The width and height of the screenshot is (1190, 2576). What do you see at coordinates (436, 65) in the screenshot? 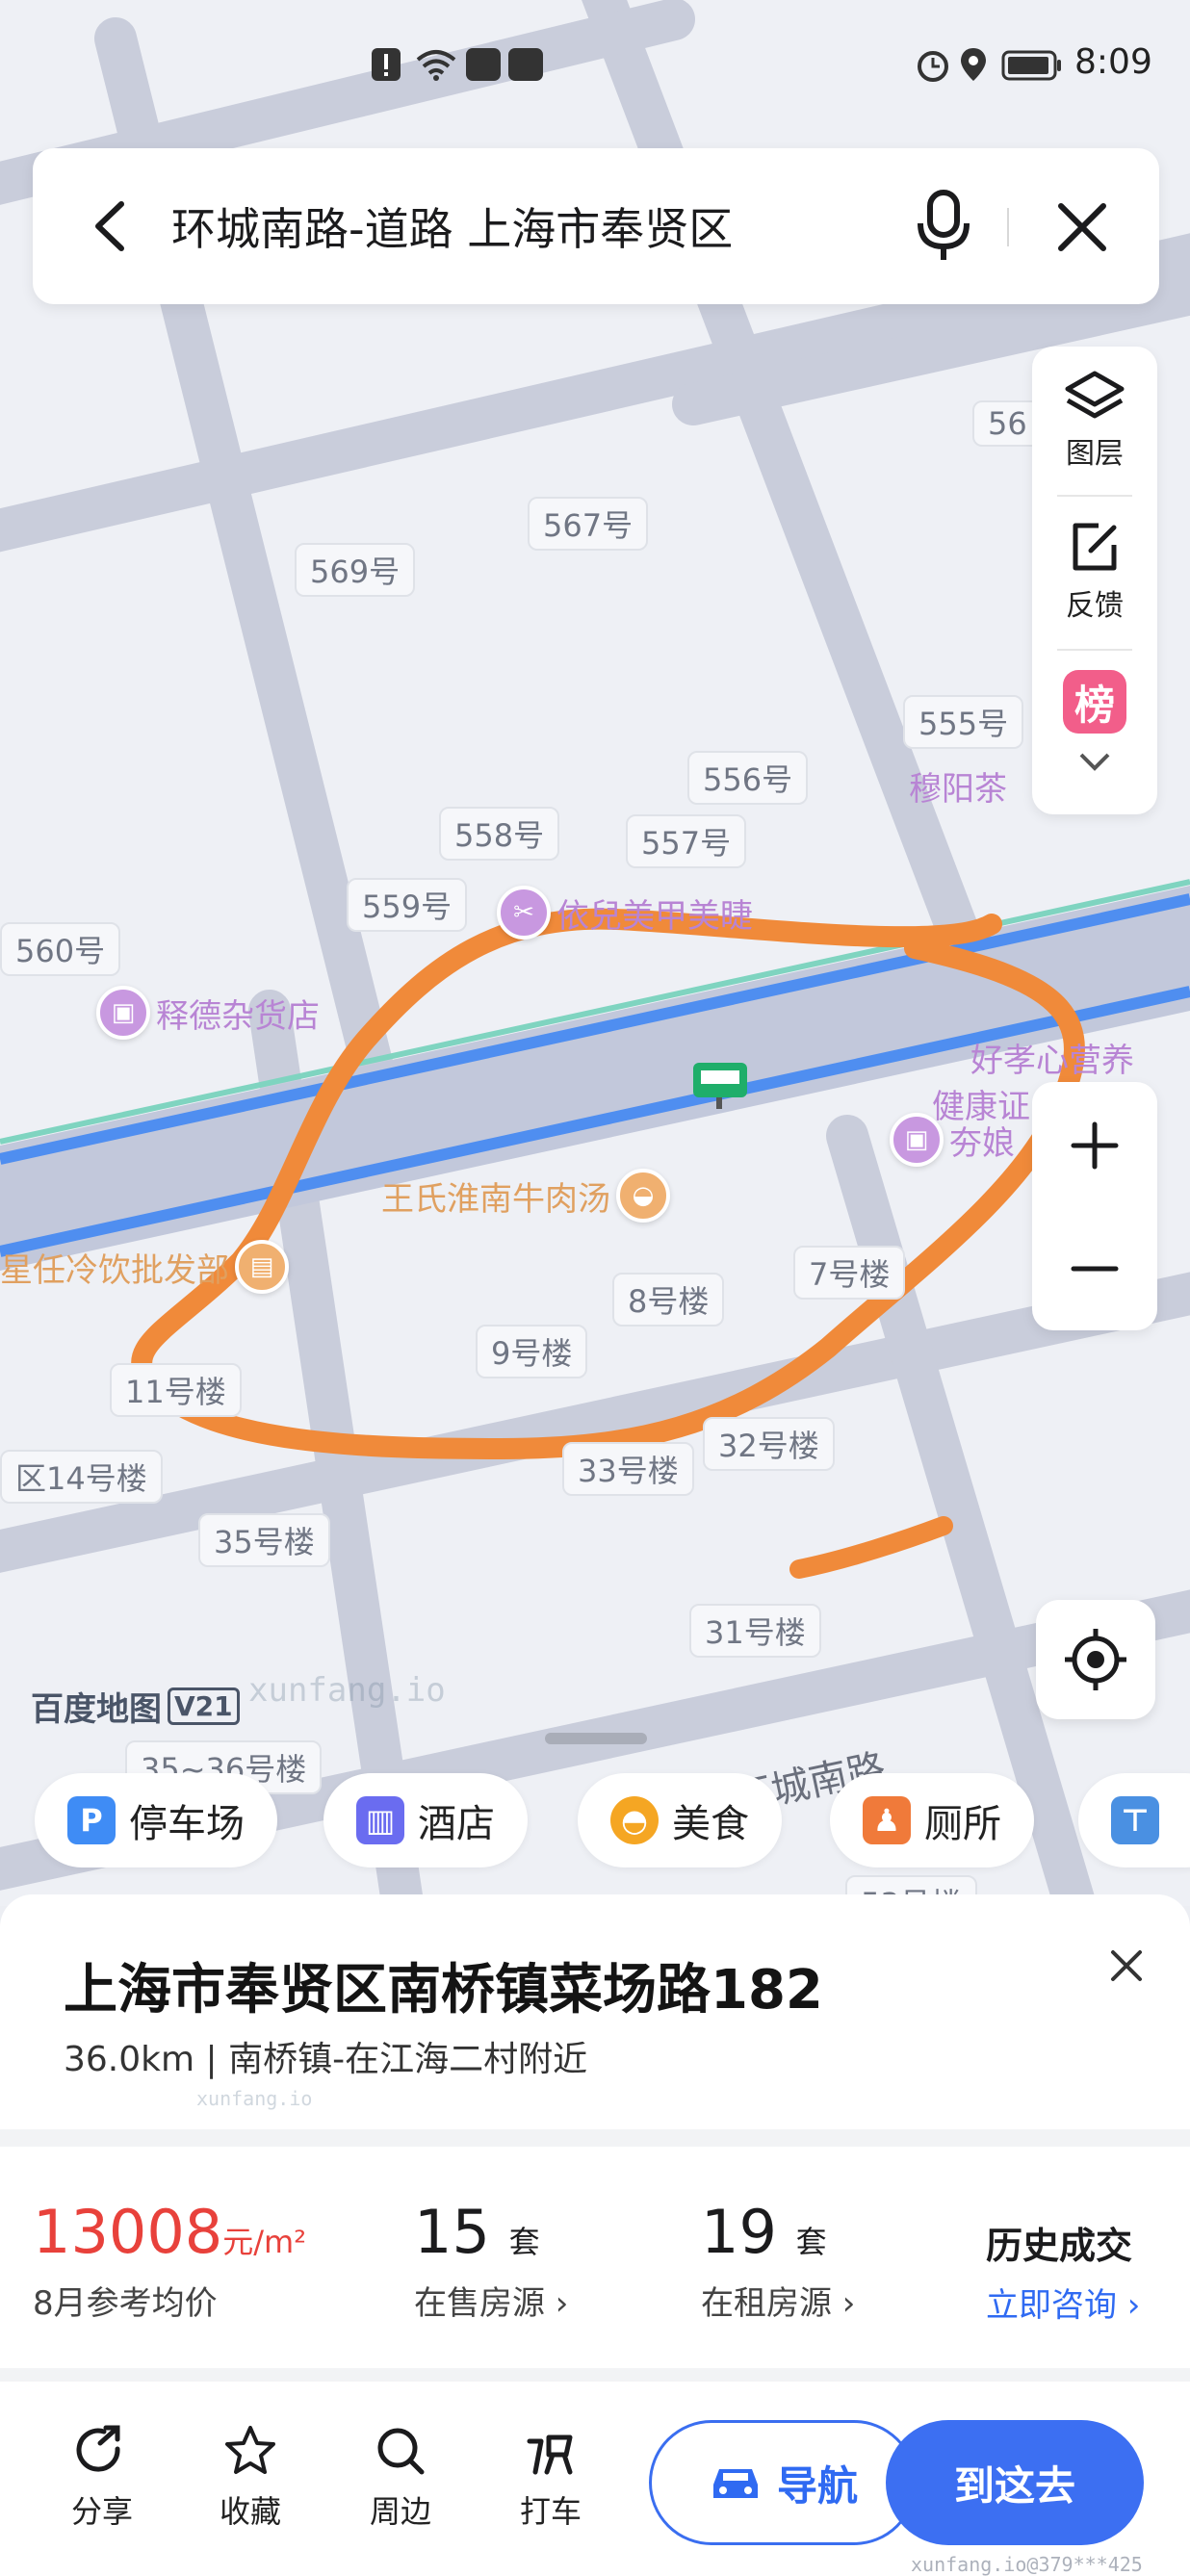
I see `wifi-icon` at bounding box center [436, 65].